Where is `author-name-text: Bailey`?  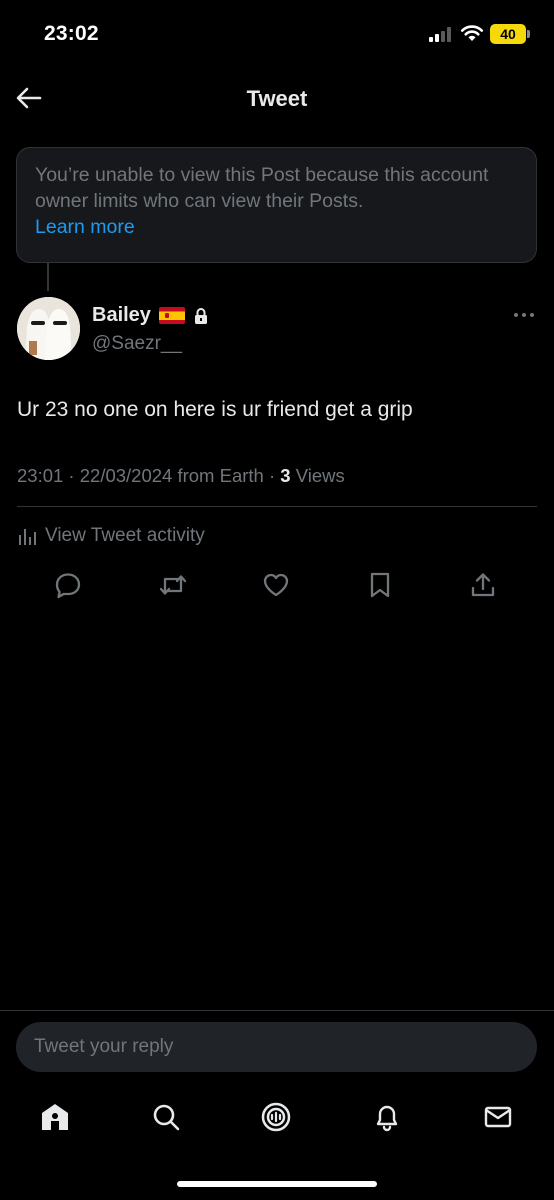 author-name-text: Bailey is located at coordinates (121, 315).